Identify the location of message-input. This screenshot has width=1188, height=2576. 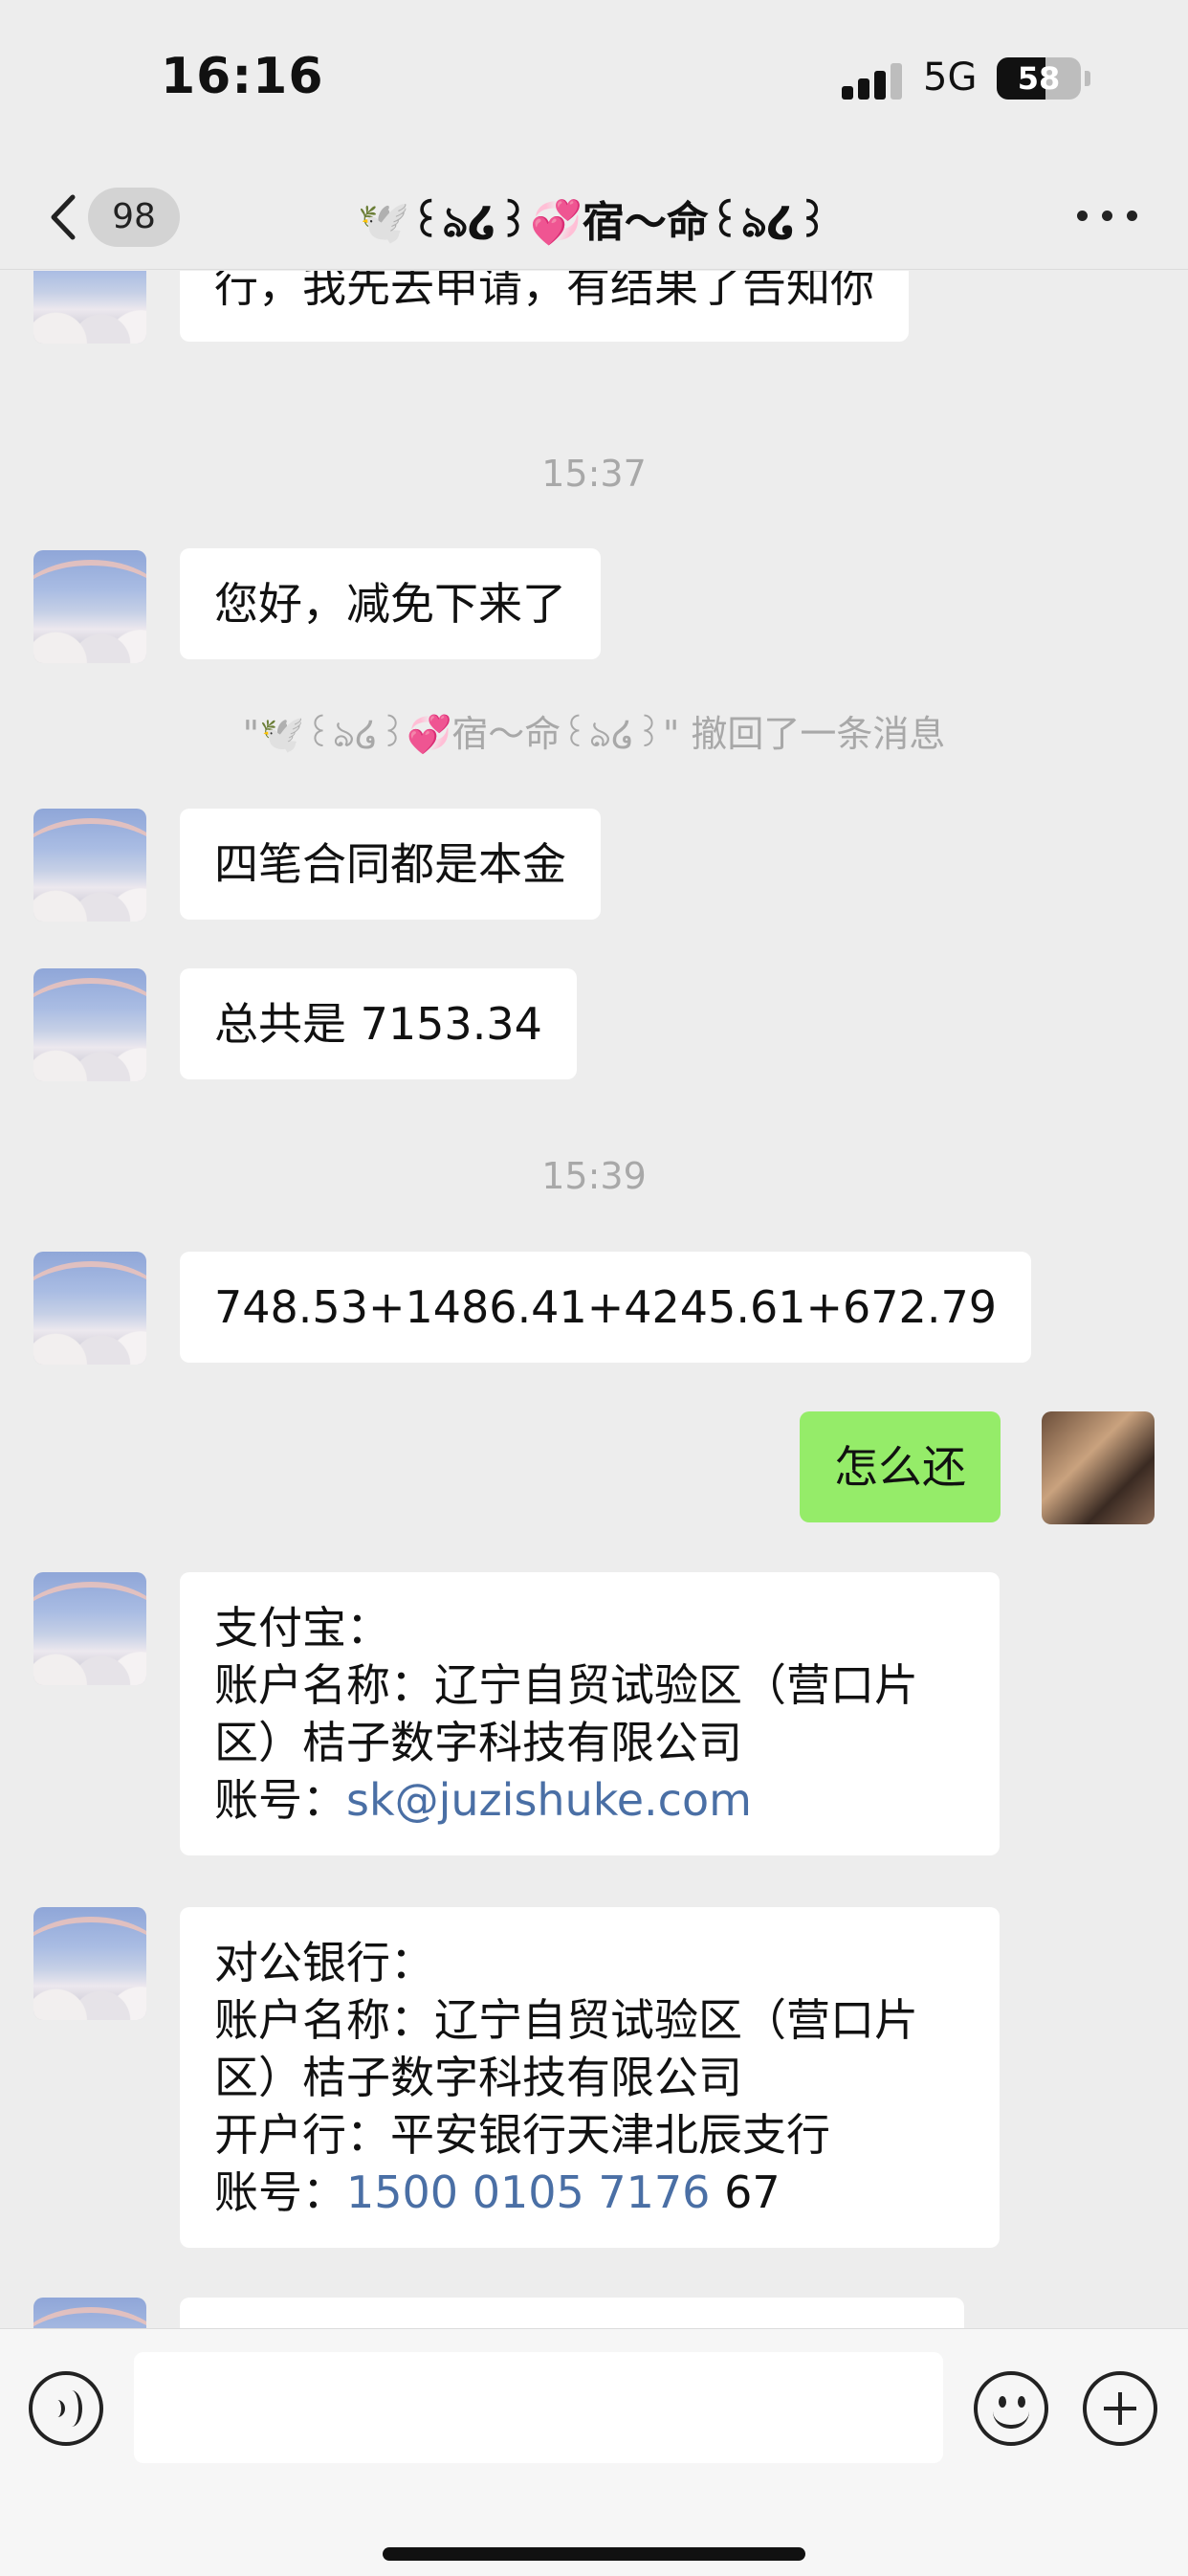
(538, 2407).